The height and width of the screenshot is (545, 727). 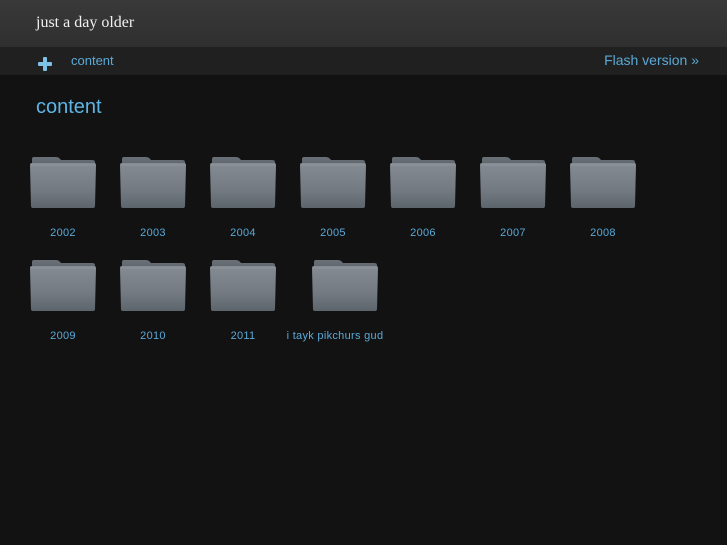 I want to click on flash-version-link: Flash version », so click(x=651, y=60).